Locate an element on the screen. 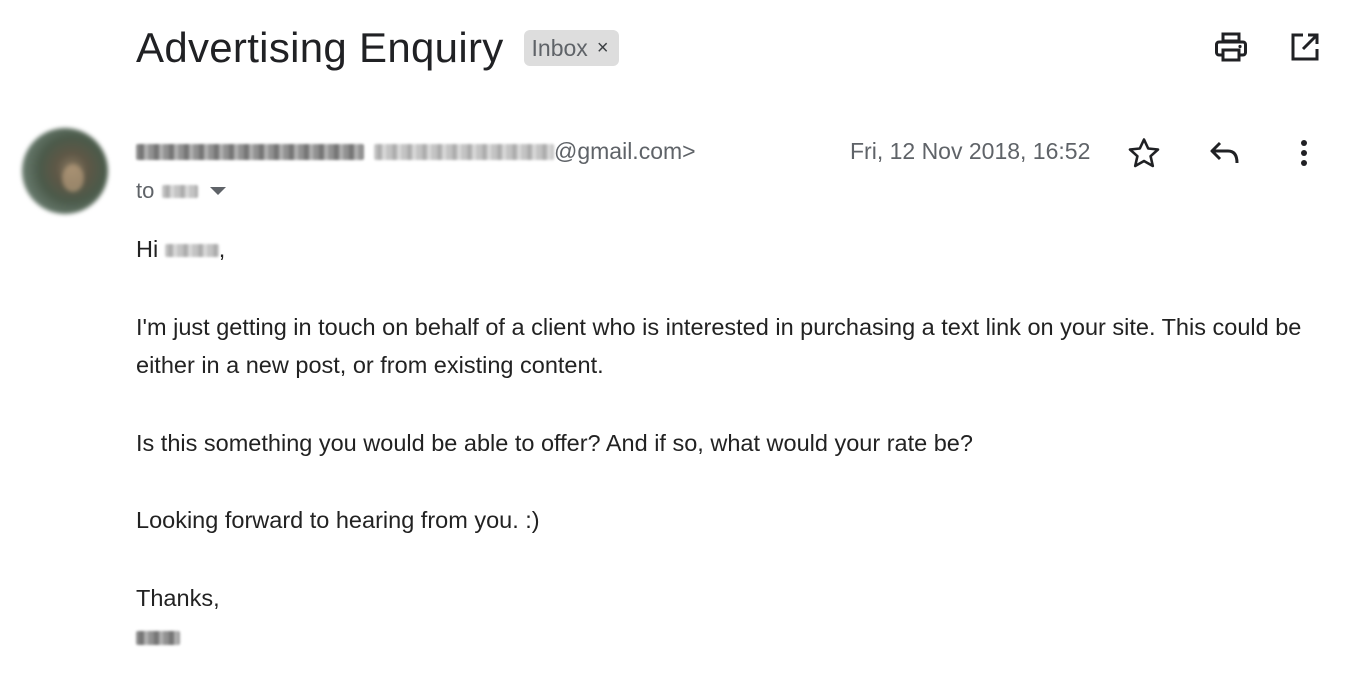 This screenshot has height=698, width=1360. signoff: Thanks, is located at coordinates (178, 597).